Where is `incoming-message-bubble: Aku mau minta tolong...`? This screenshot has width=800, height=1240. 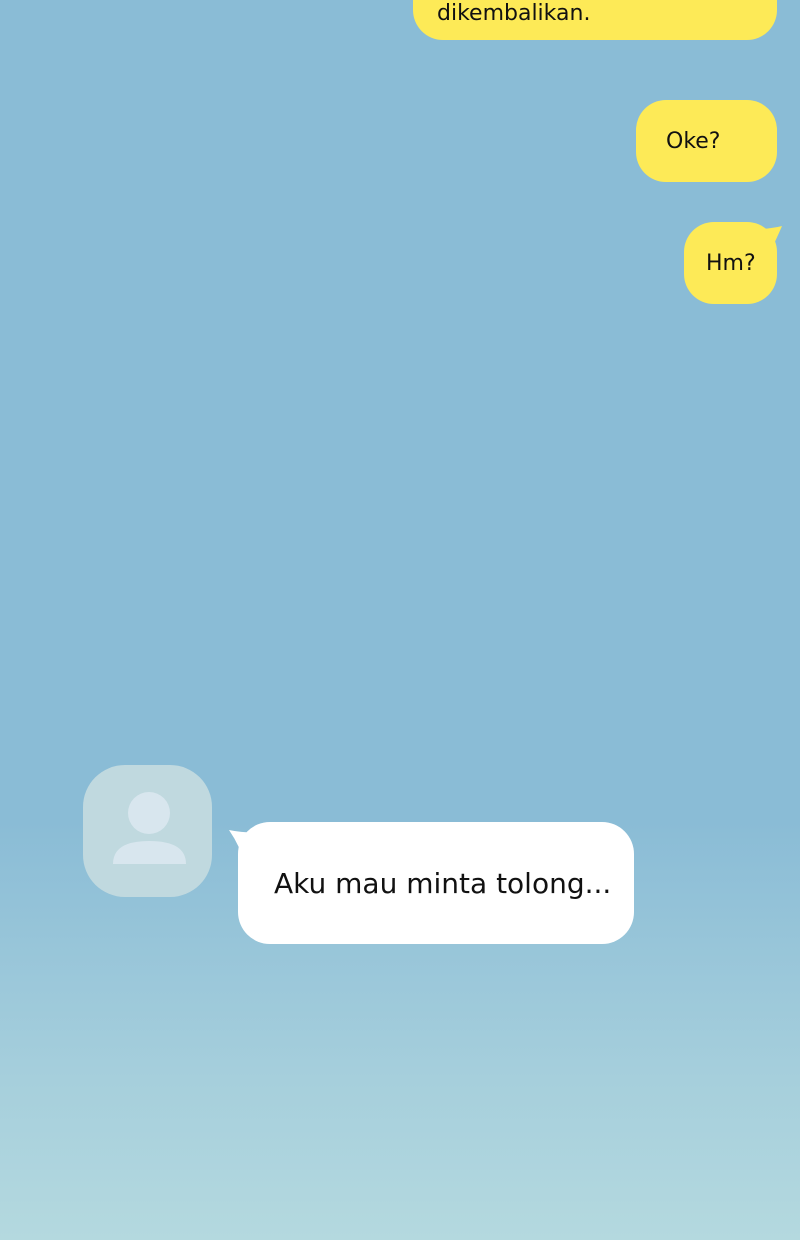 incoming-message-bubble: Aku mau minta tolong... is located at coordinates (436, 883).